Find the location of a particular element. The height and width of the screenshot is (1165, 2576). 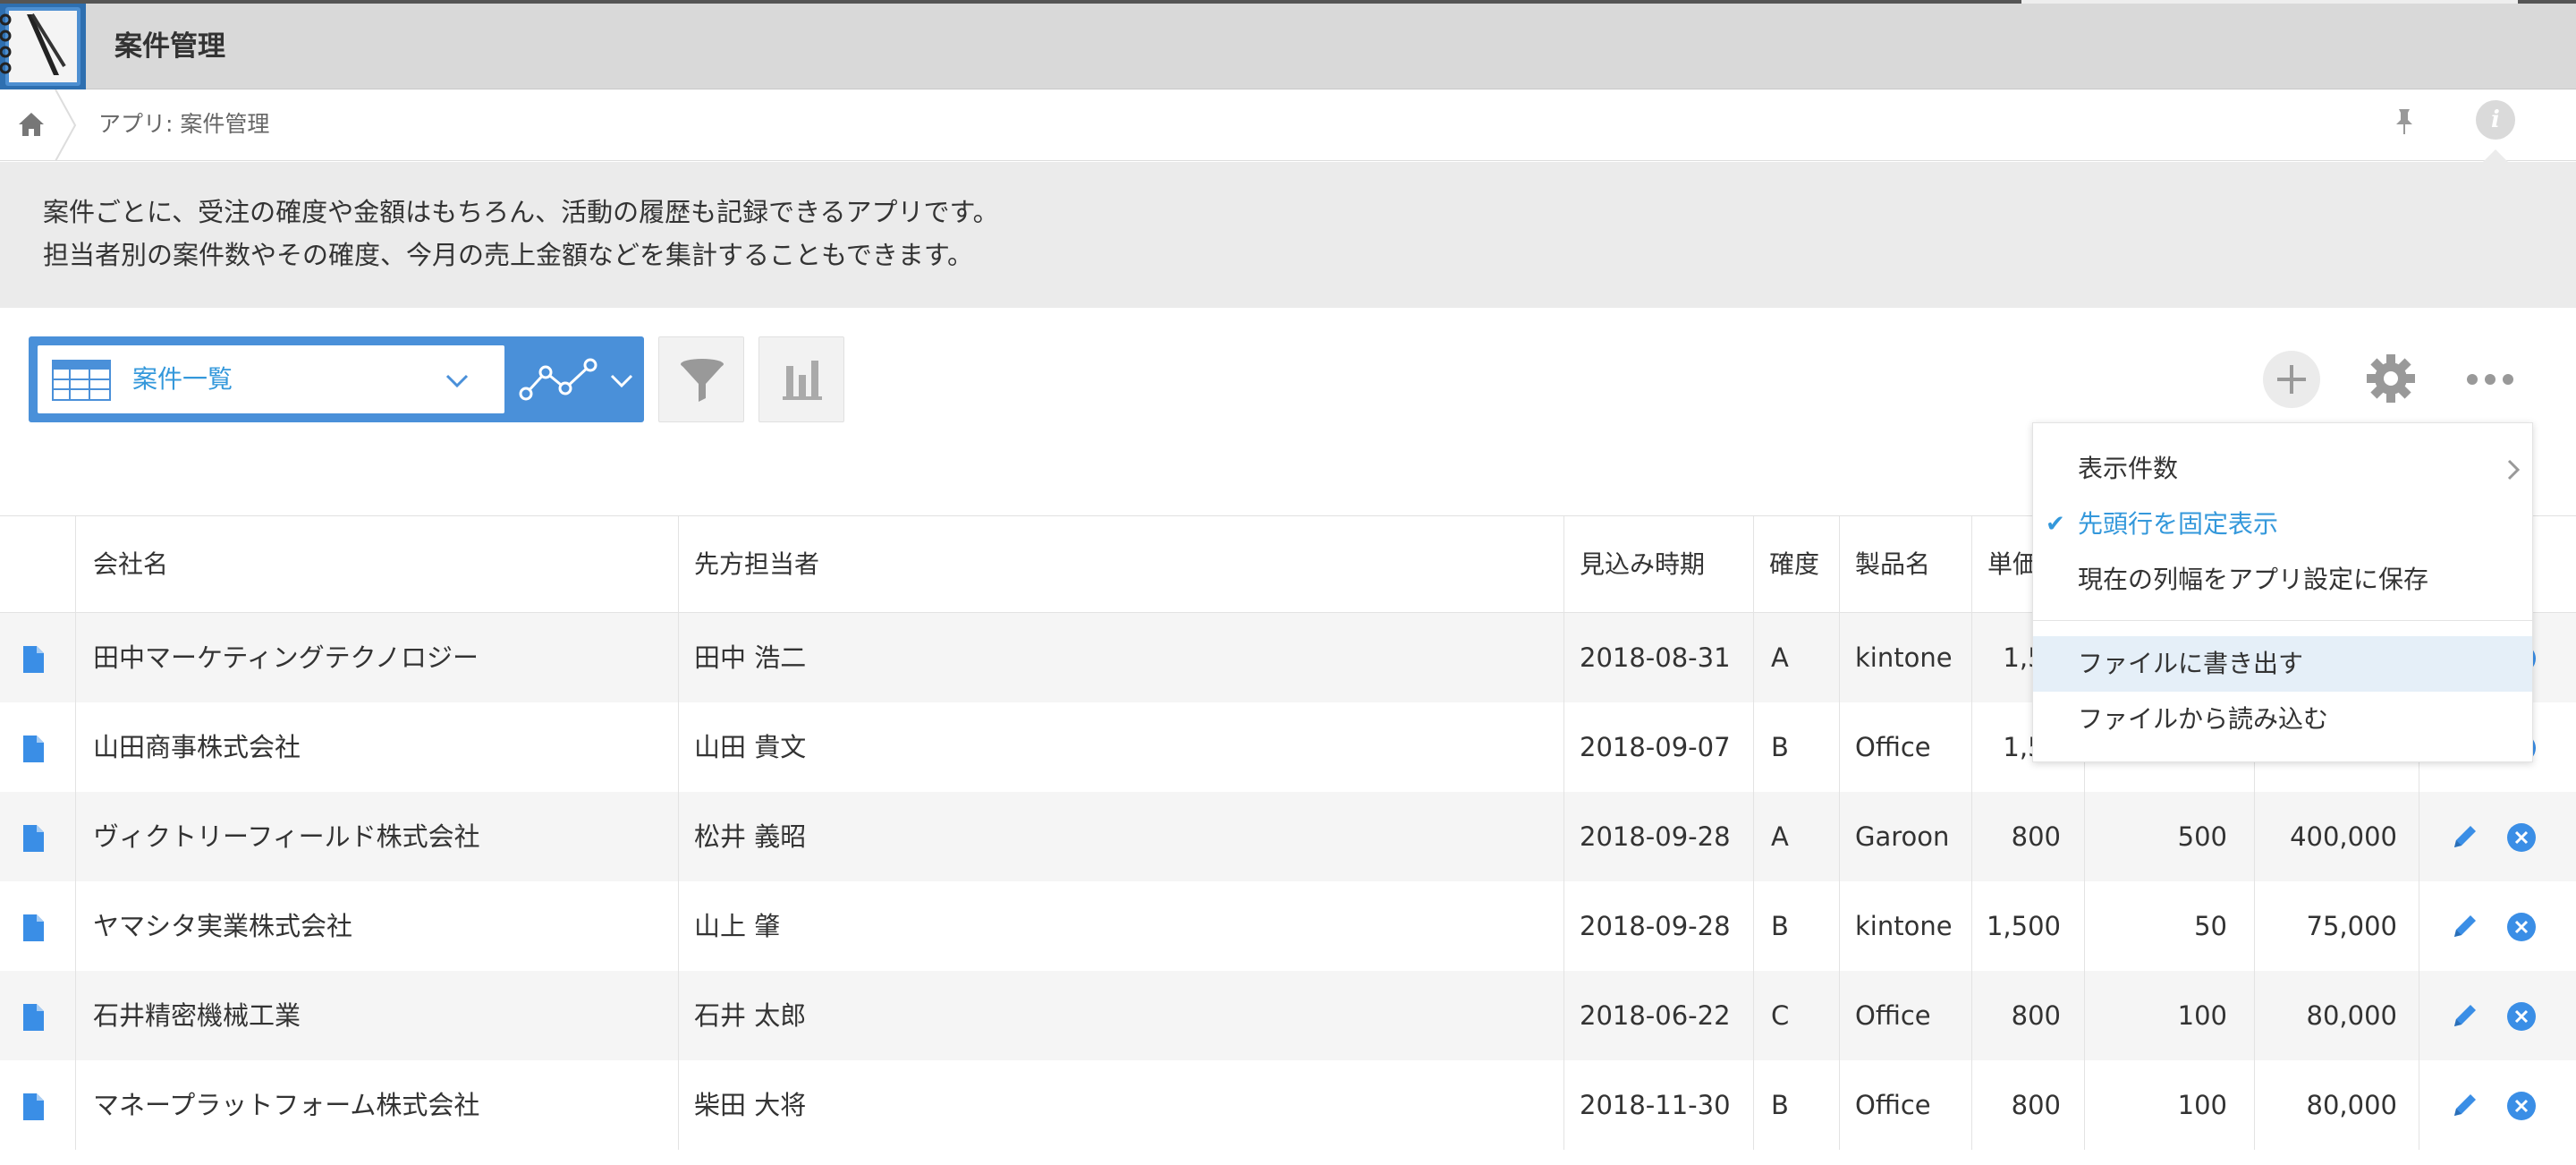

app-header: 案件管理 is located at coordinates (1288, 46).